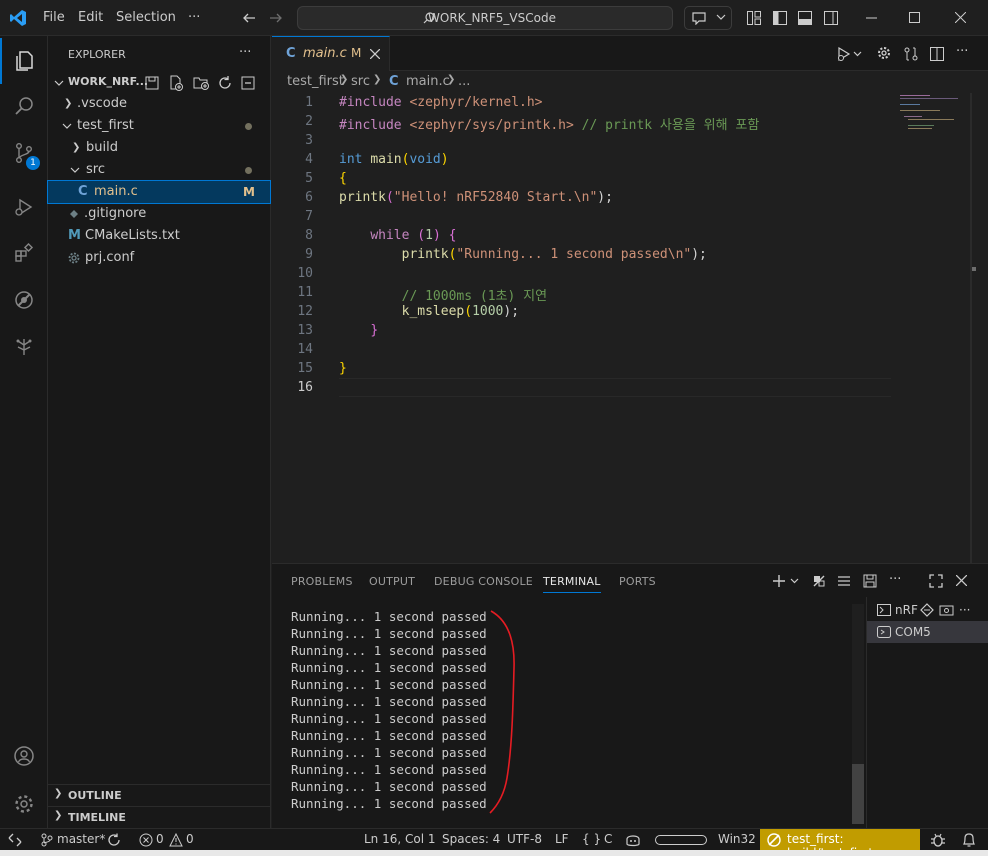 The height and width of the screenshot is (856, 988). What do you see at coordinates (146, 17) in the screenshot?
I see `menu-selection: Selection` at bounding box center [146, 17].